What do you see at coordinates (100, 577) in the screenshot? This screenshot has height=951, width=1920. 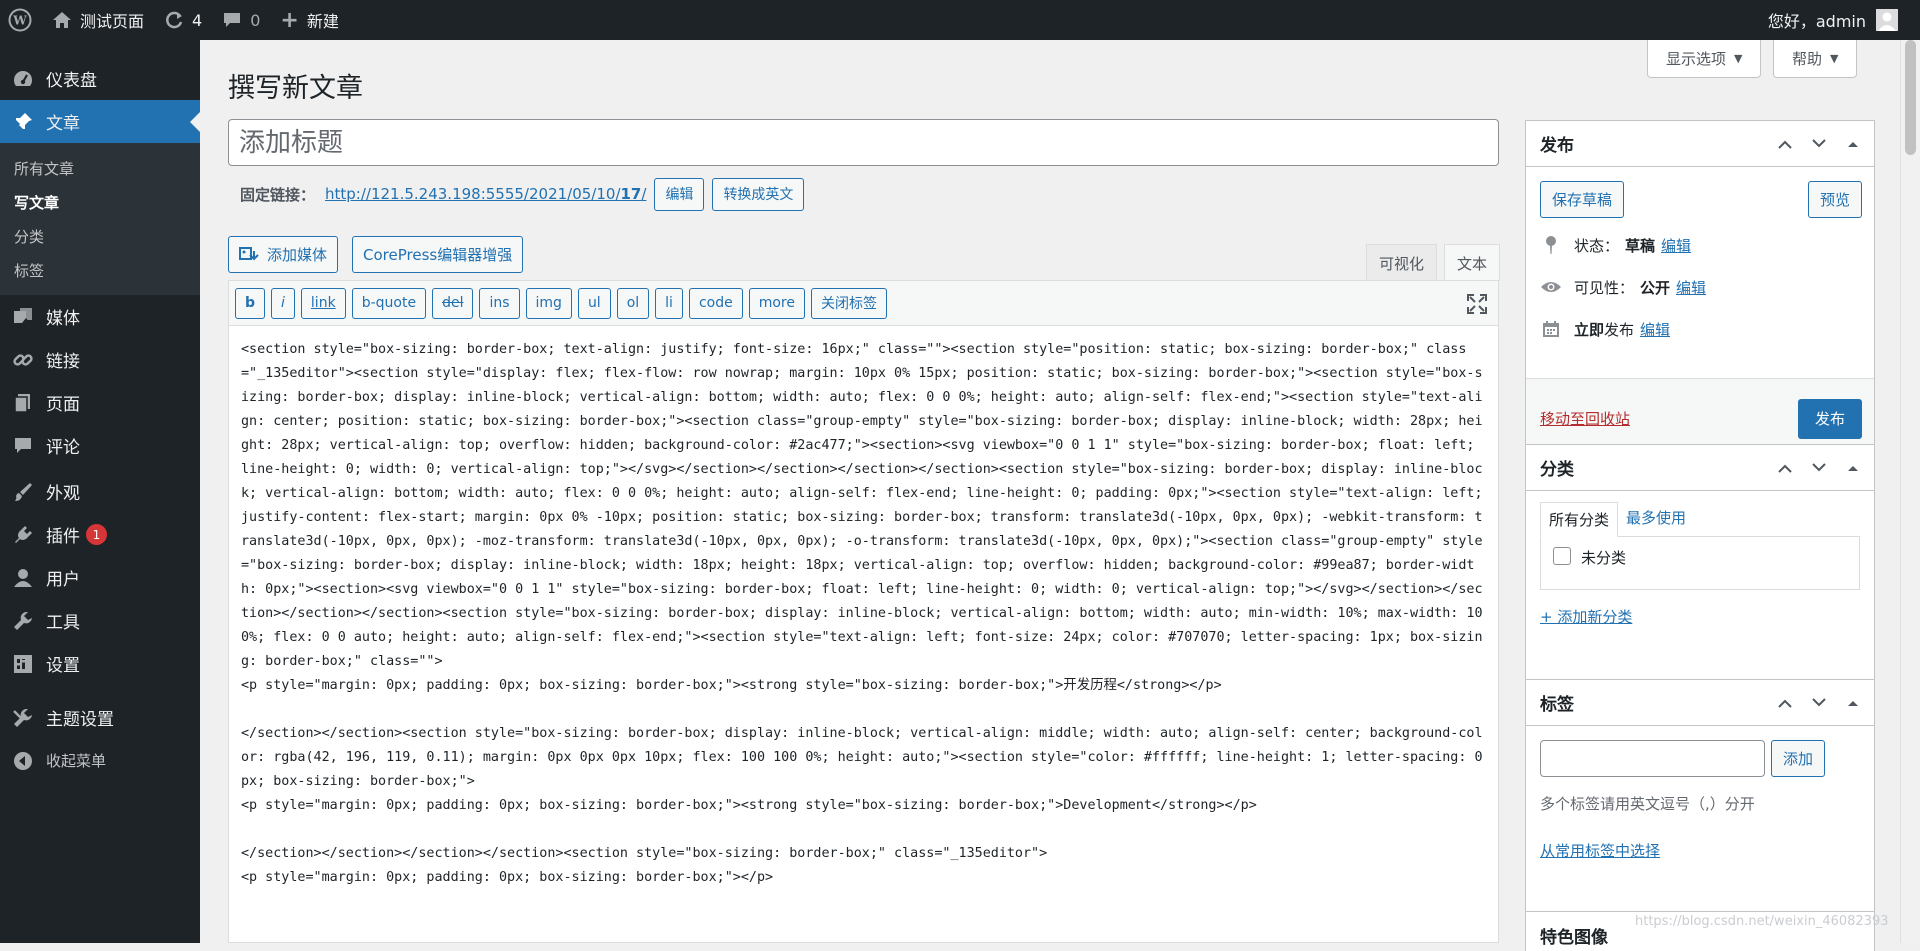 I see `menu-users: 用户` at bounding box center [100, 577].